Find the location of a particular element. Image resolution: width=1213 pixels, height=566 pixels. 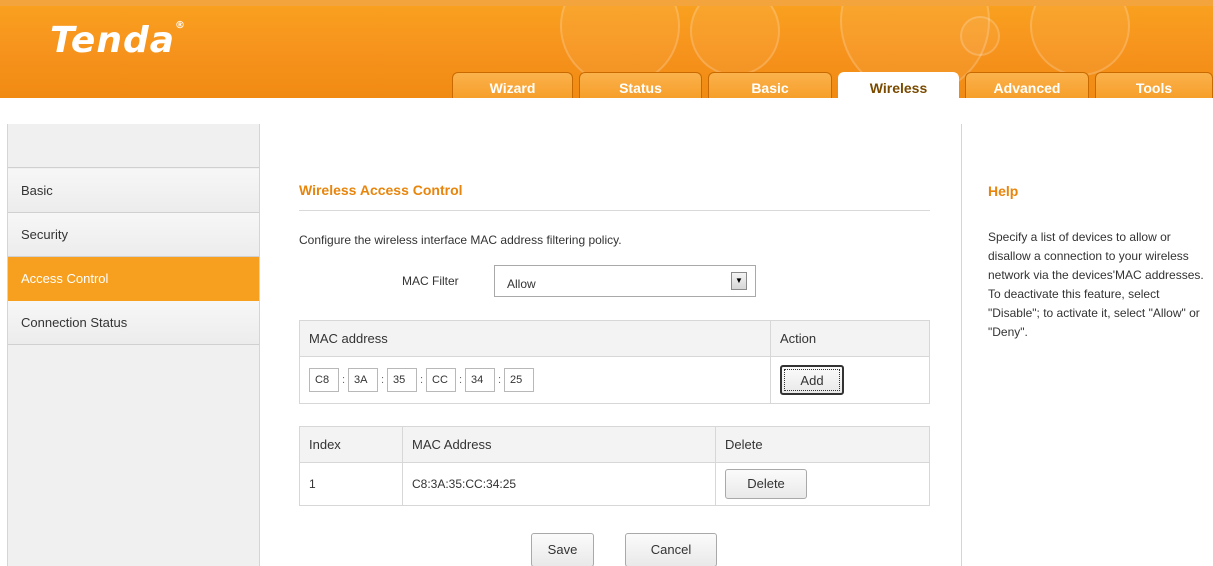

mac-octet-input-4: CC is located at coordinates (441, 380).